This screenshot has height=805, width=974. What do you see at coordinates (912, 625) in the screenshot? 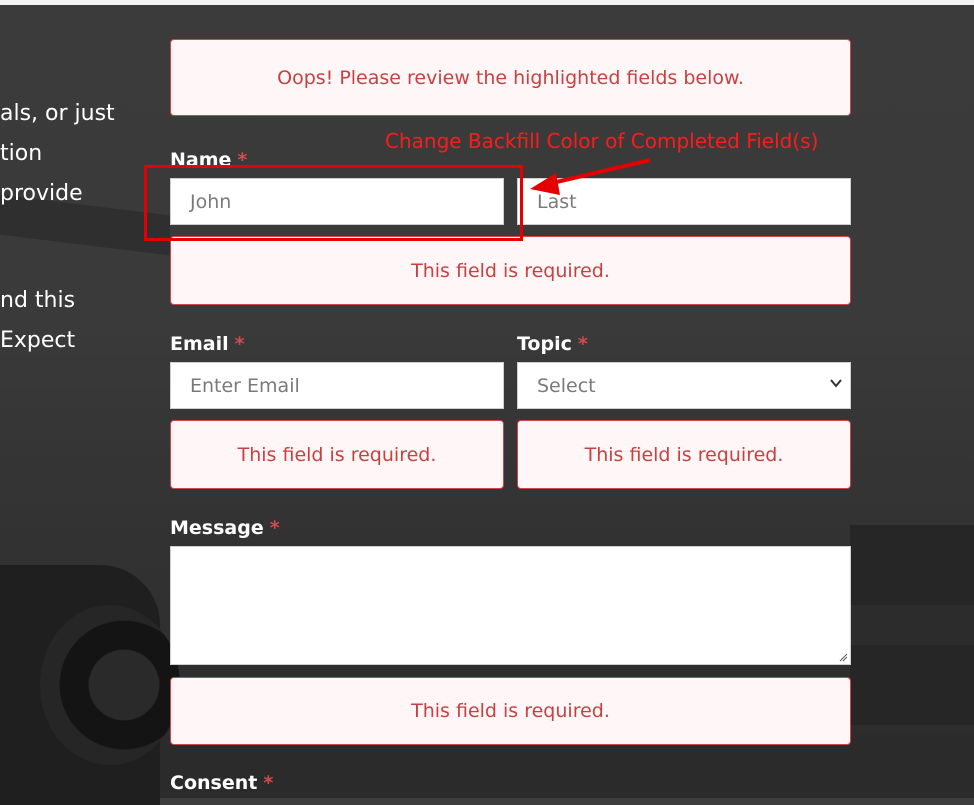
I see `aircraft-wing-shape-right` at bounding box center [912, 625].